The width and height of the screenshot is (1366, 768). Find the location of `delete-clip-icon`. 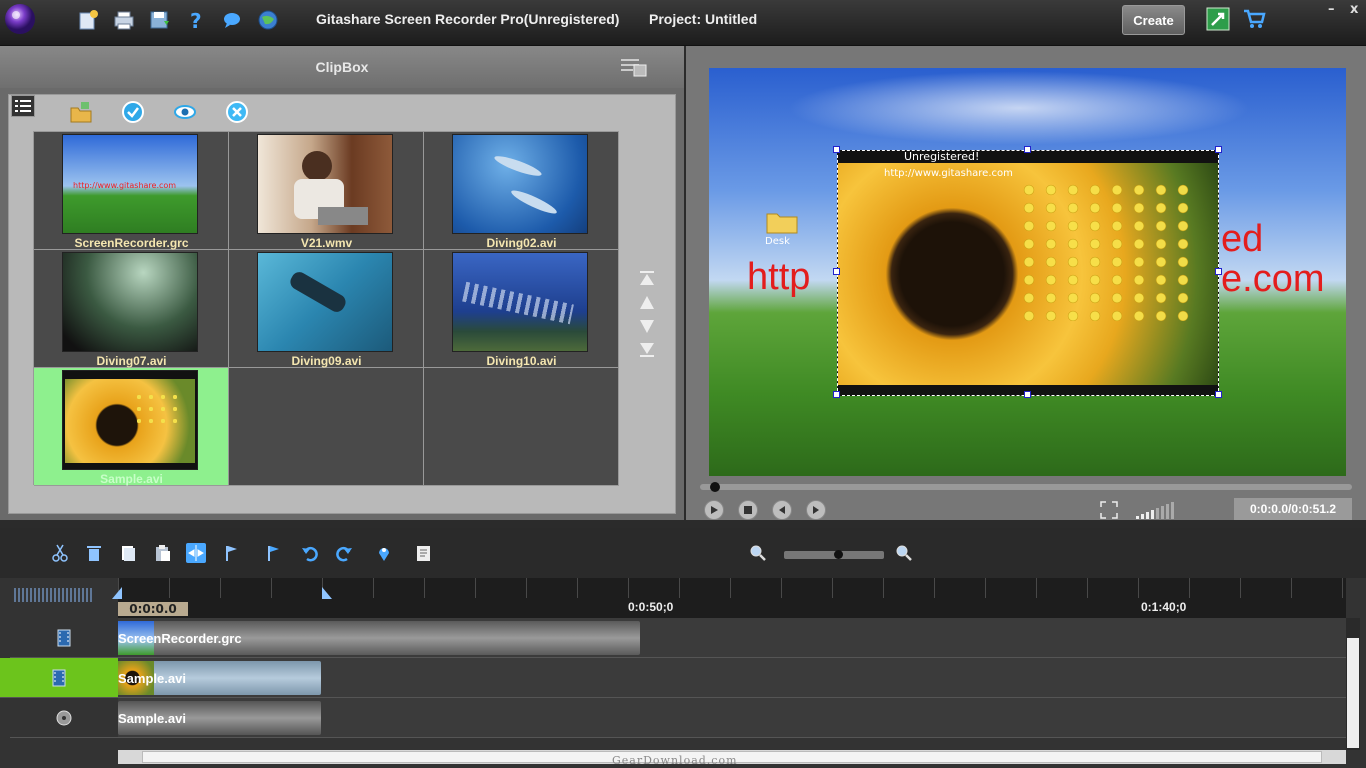

delete-clip-icon is located at coordinates (94, 553).